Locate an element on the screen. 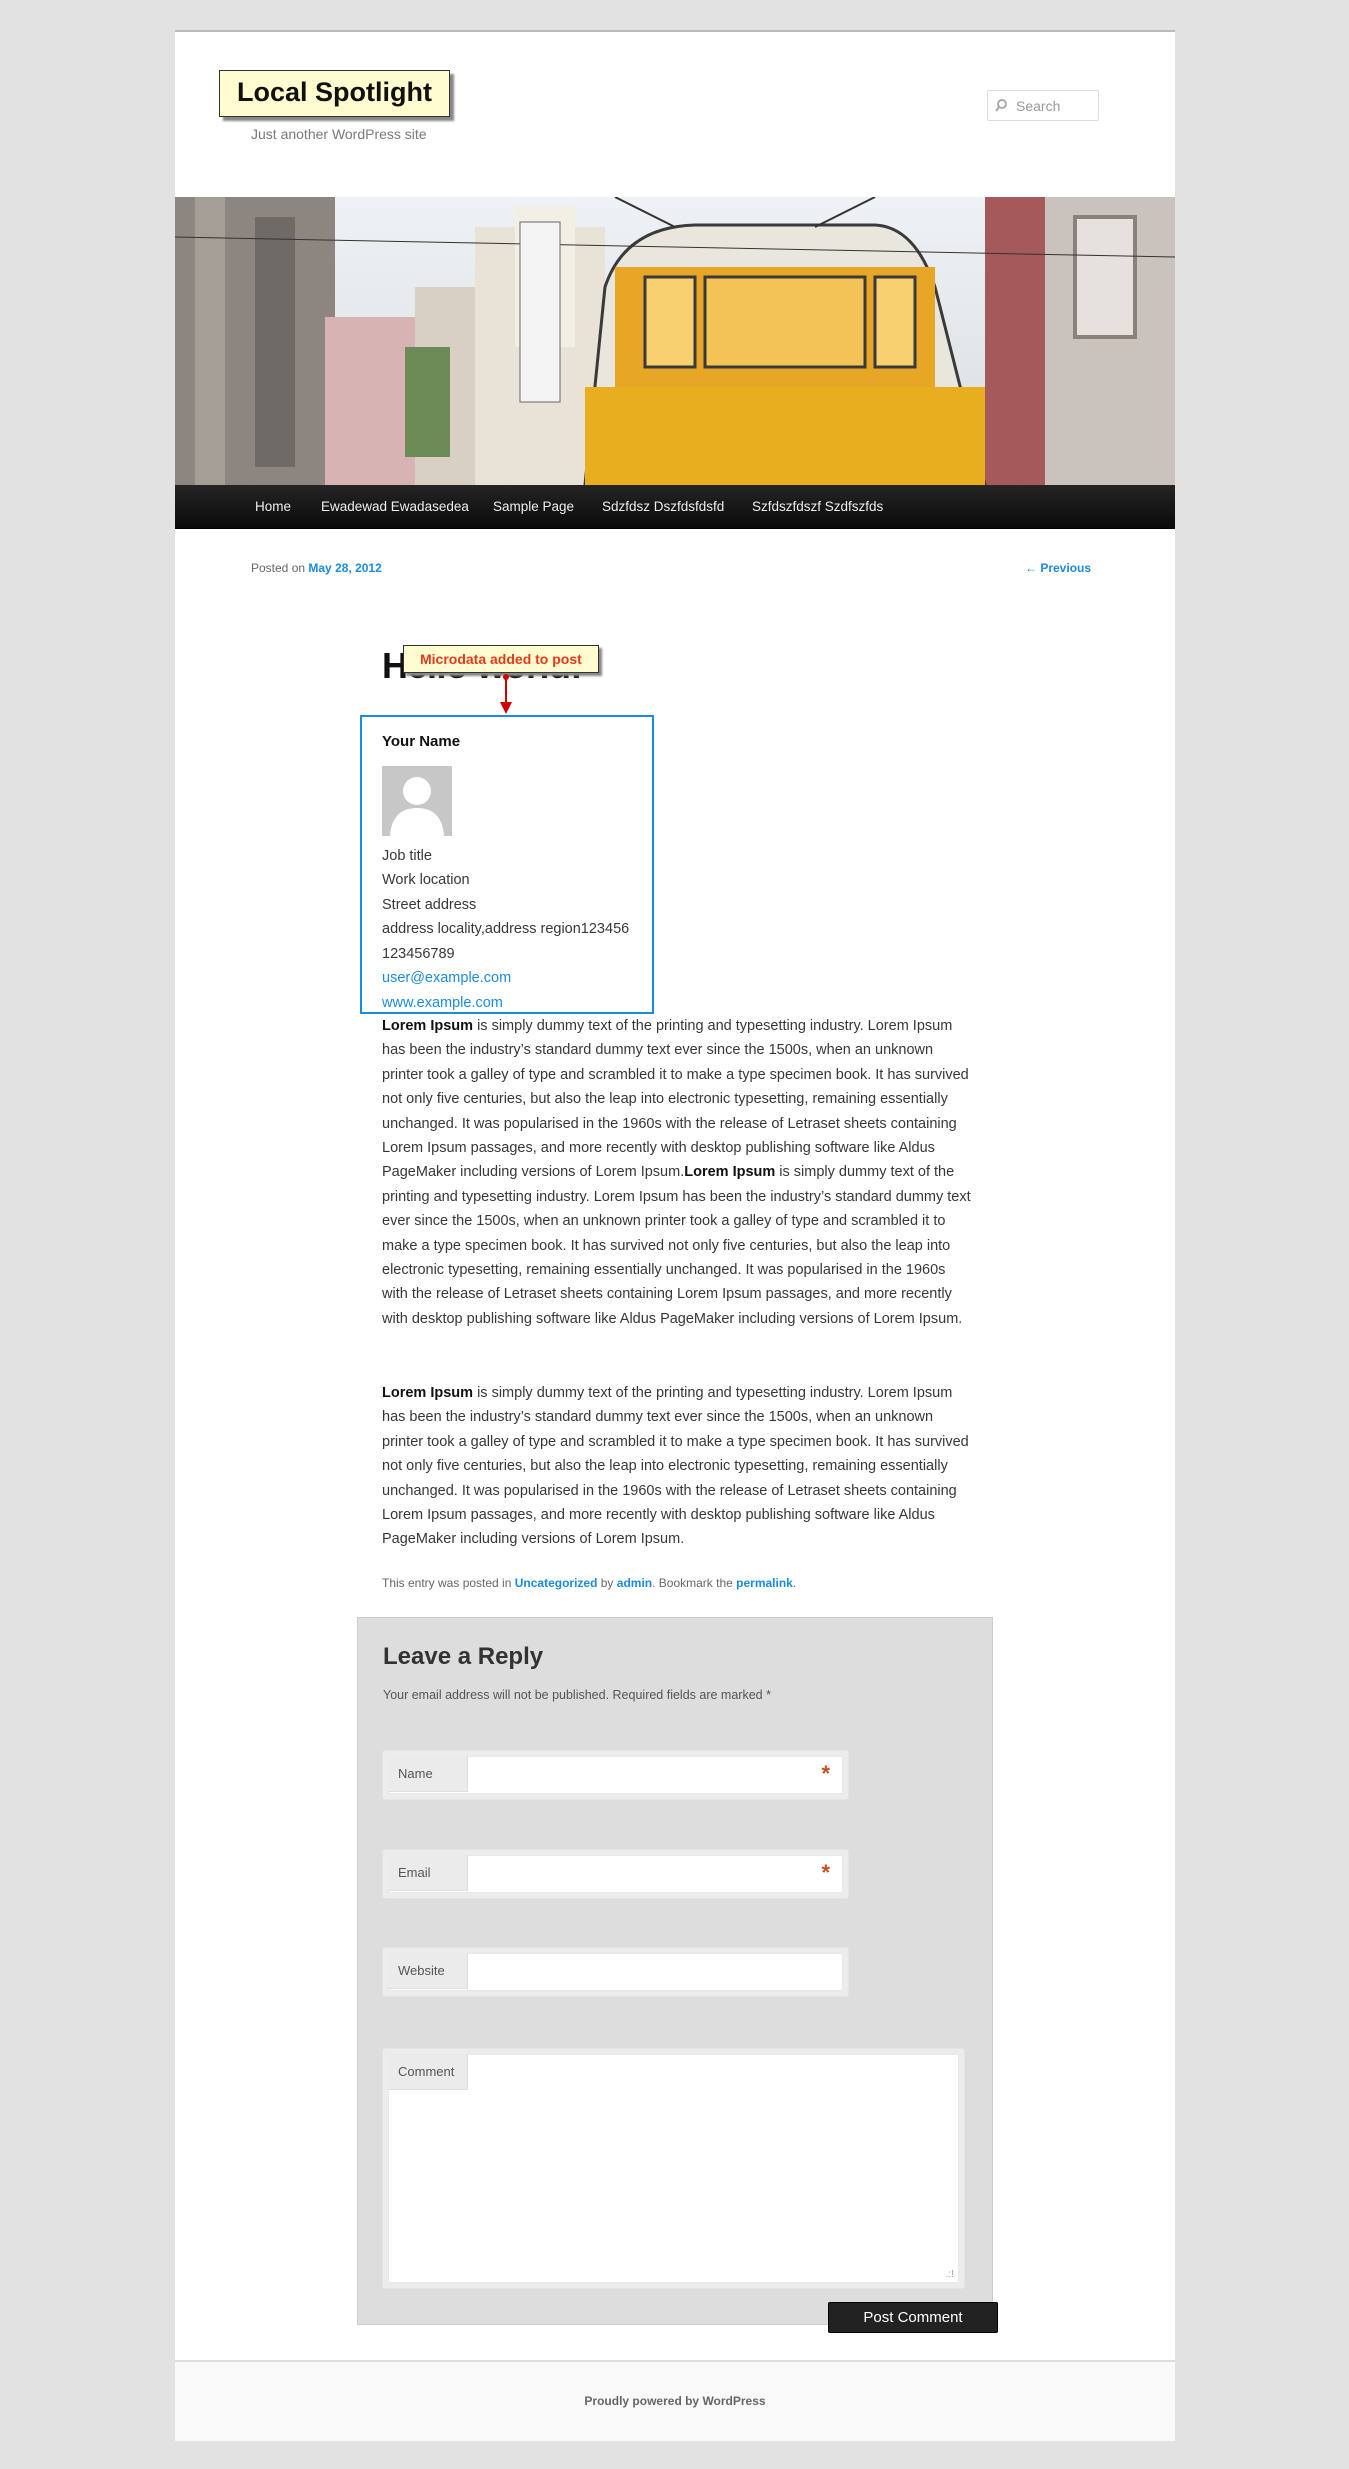 This screenshot has height=2469, width=1349. reply-heading: Leave a Reply is located at coordinates (463, 1656).